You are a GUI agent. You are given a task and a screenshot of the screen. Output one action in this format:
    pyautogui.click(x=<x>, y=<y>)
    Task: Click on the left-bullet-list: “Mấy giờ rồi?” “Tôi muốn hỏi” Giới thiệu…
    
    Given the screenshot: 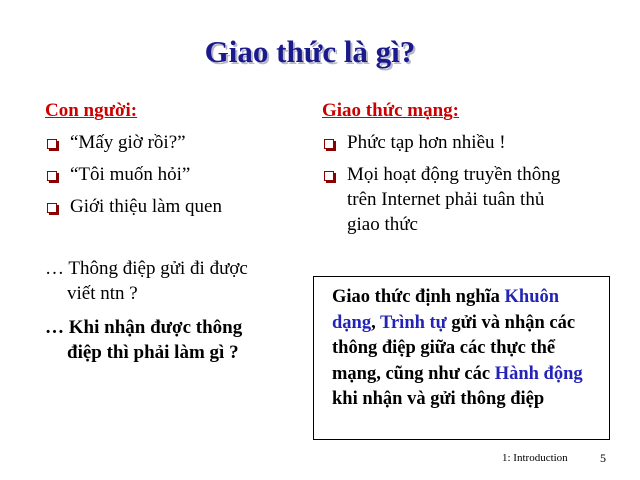 What is the action you would take?
    pyautogui.click(x=175, y=178)
    